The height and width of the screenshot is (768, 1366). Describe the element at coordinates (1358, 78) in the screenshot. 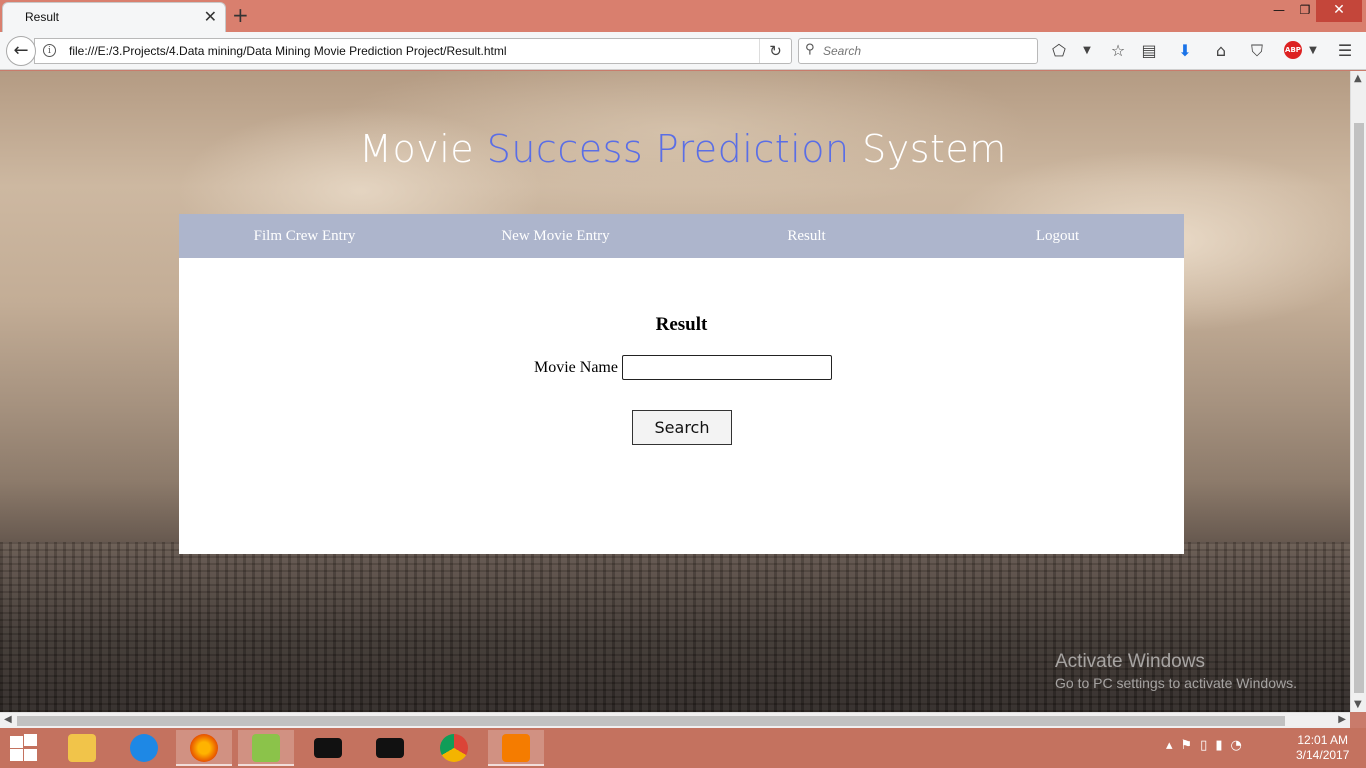

I see `scroll-up-icon: ▲` at that location.